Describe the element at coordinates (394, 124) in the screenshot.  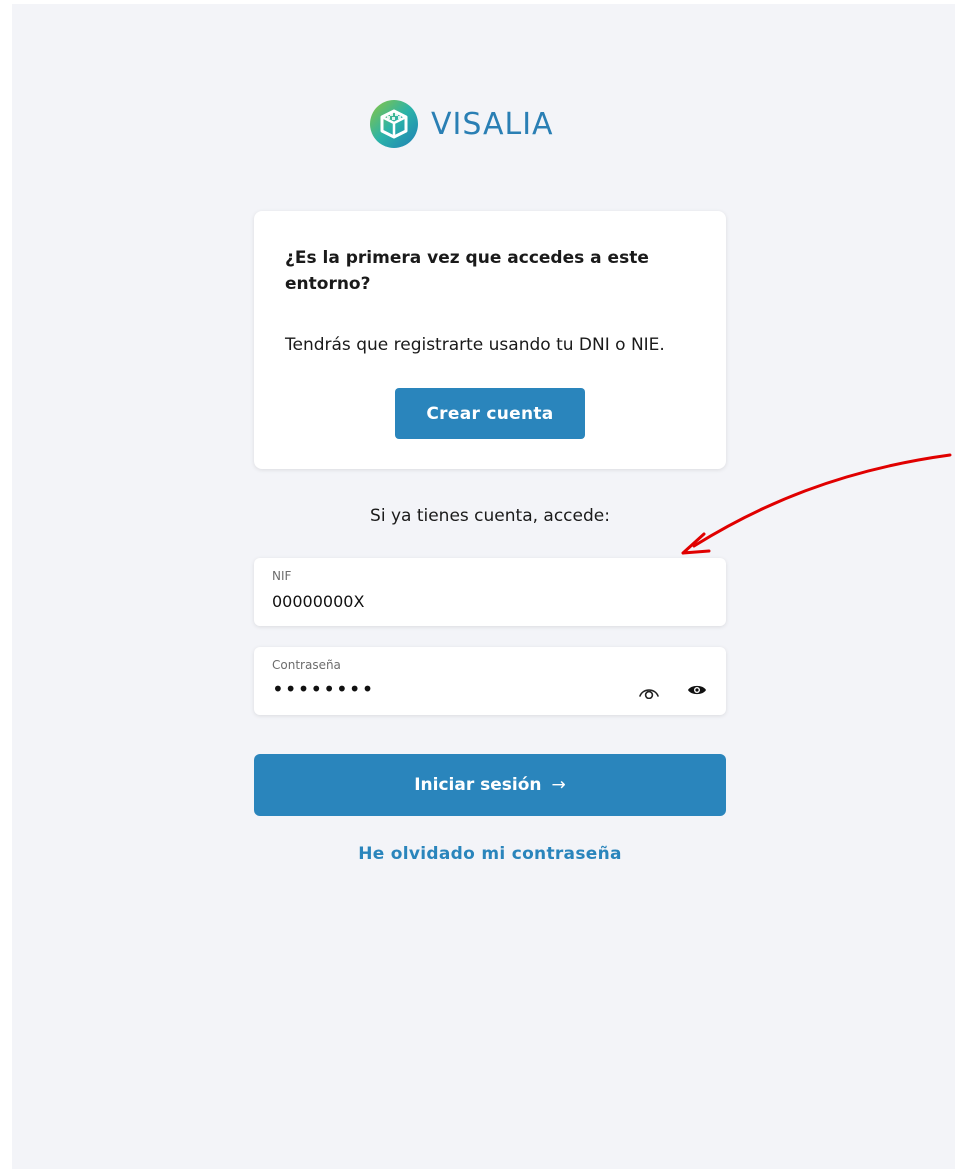
I see `visalia-cube-logo-icon` at that location.